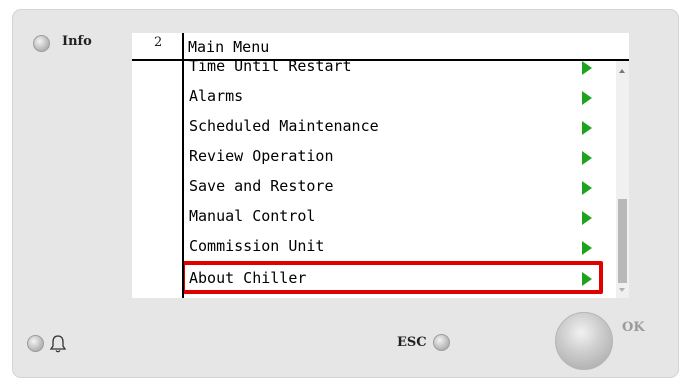  Describe the element at coordinates (622, 241) in the screenshot. I see `scroll-thumb` at that location.